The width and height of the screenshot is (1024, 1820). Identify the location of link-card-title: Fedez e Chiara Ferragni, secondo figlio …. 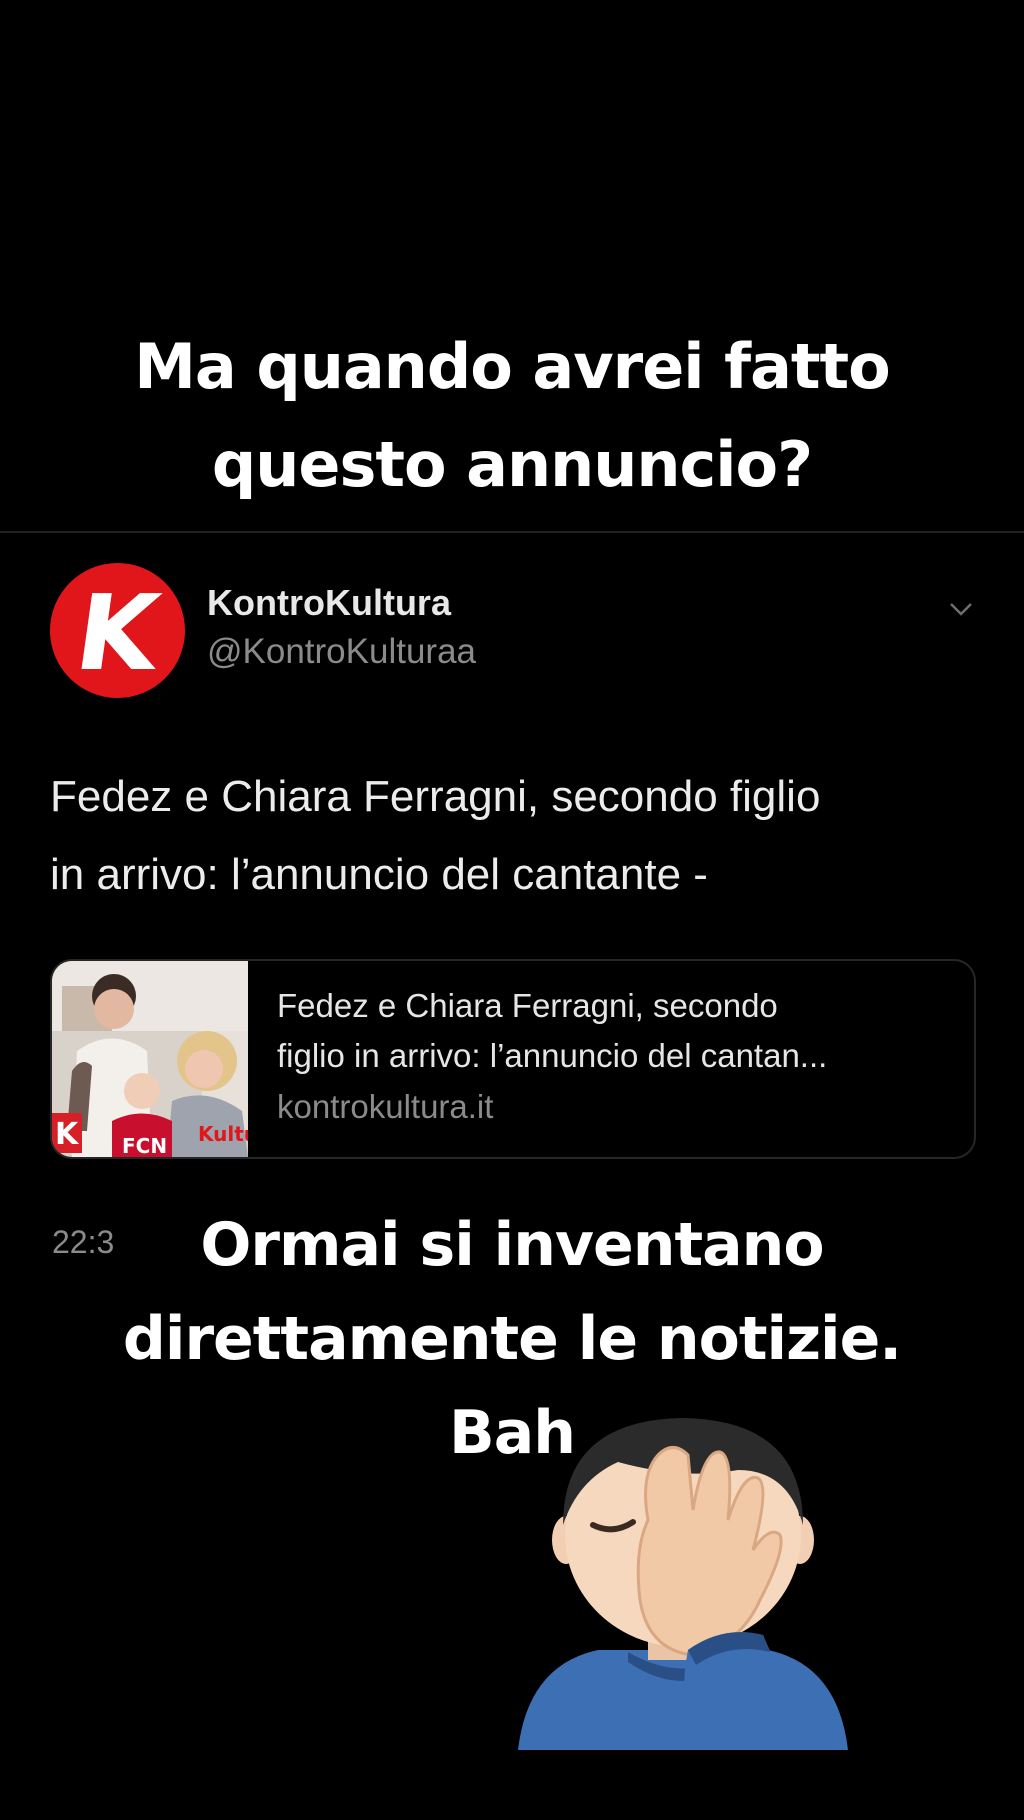
(617, 1031).